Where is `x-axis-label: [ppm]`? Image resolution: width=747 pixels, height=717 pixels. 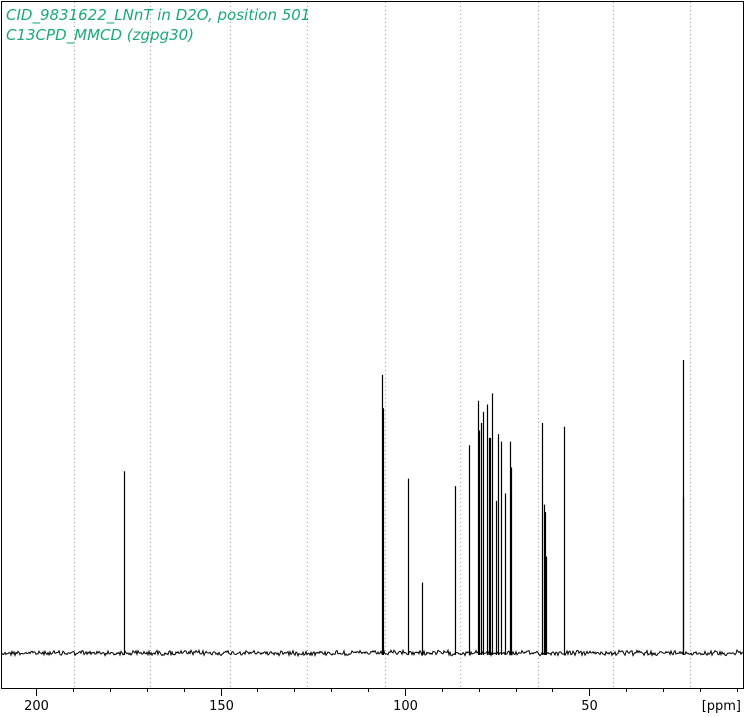
x-axis-label: [ppm] is located at coordinates (721, 706).